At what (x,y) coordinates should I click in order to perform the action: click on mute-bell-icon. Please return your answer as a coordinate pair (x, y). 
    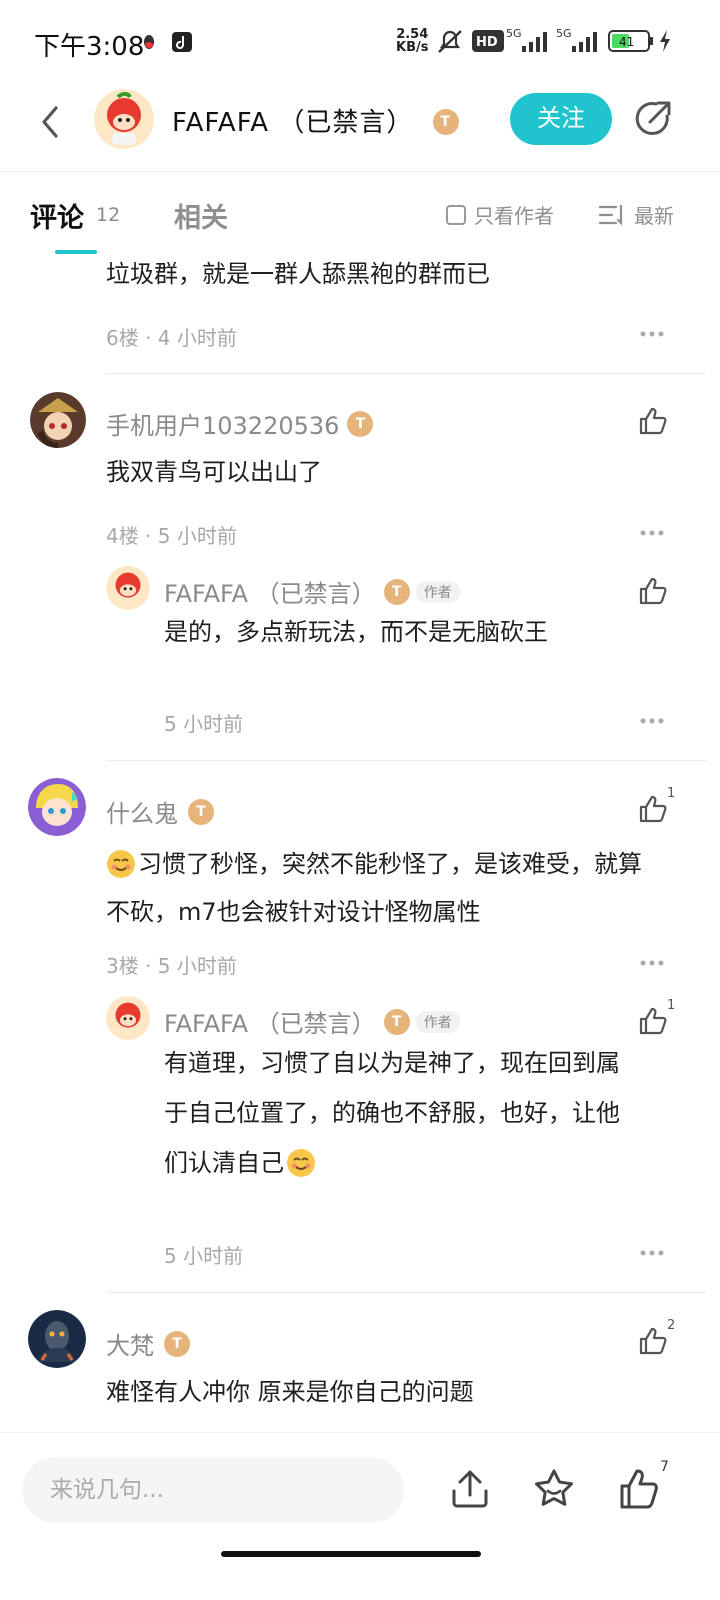
    Looking at the image, I should click on (450, 41).